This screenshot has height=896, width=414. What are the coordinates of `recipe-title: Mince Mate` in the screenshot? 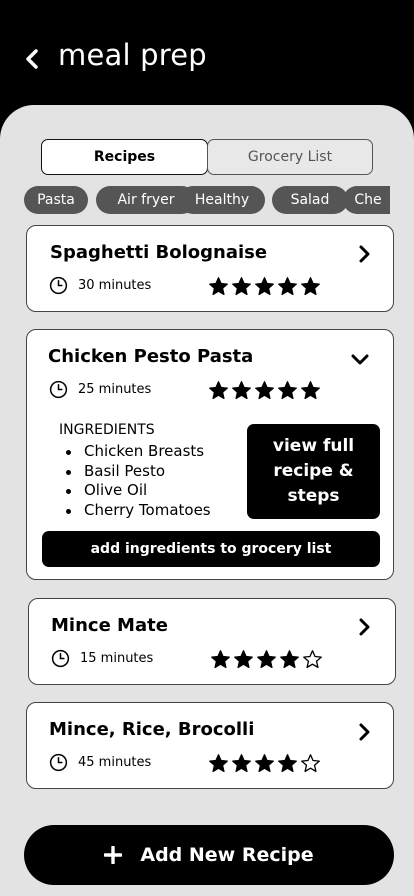 It's located at (109, 625).